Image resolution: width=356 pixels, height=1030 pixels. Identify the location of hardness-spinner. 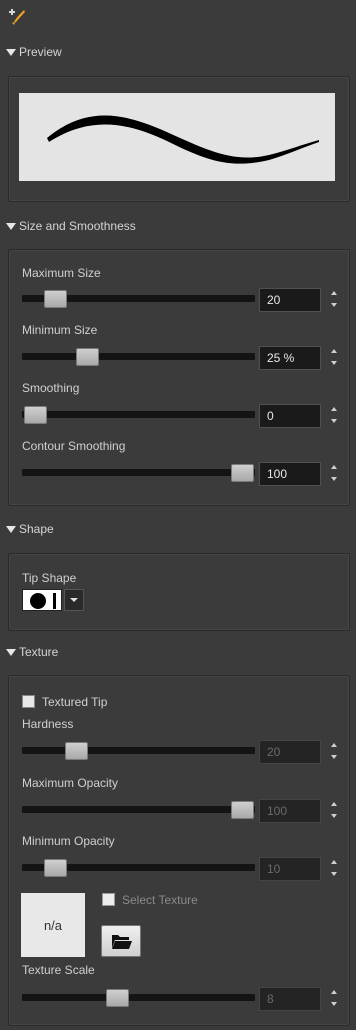
(334, 752).